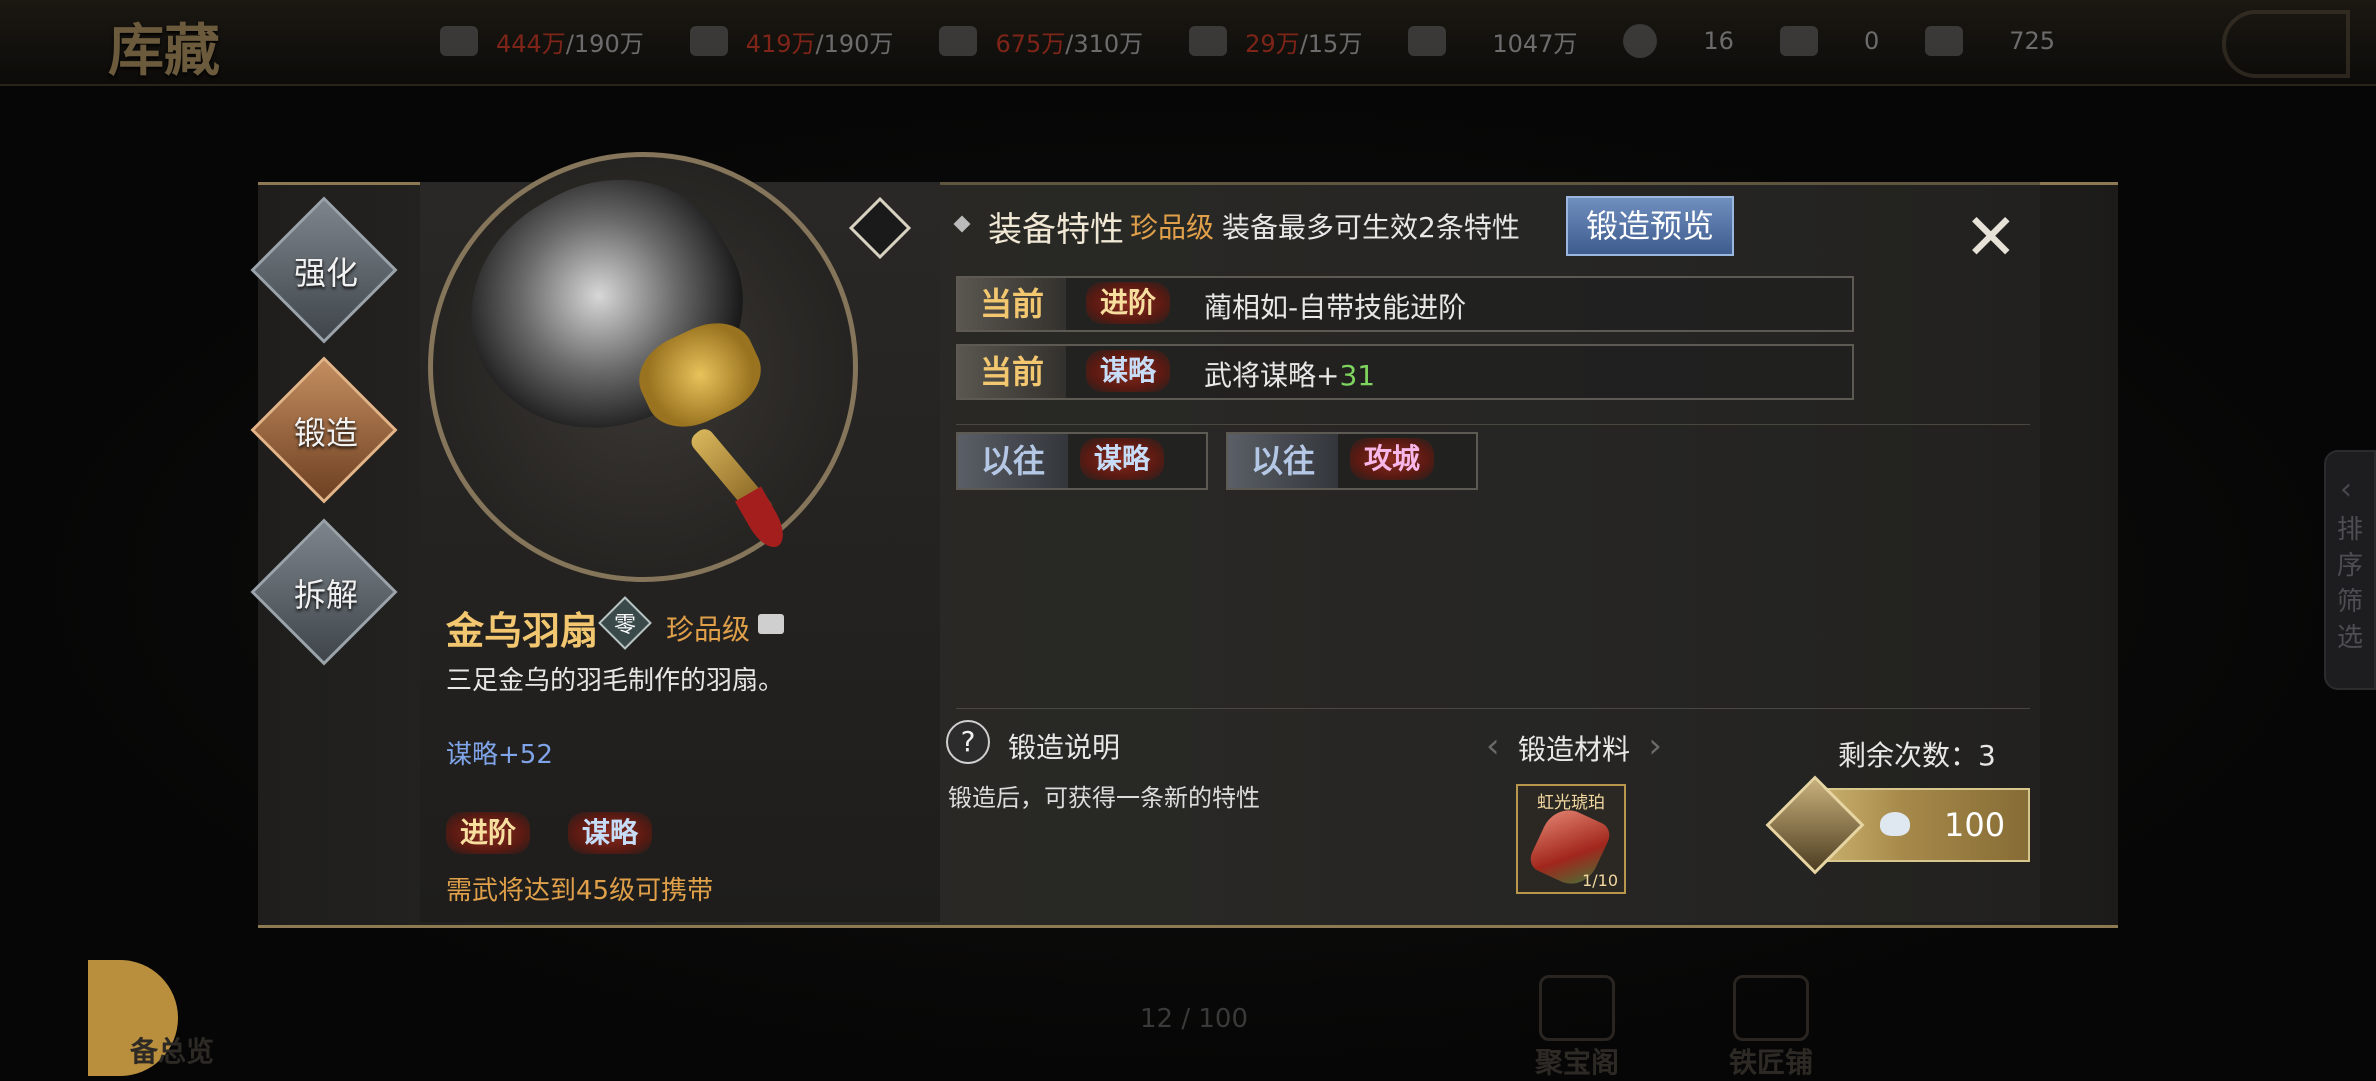 Image resolution: width=2376 pixels, height=1081 pixels. What do you see at coordinates (1290, 375) in the screenshot?
I see `feature-text: 武将谋略+31` at bounding box center [1290, 375].